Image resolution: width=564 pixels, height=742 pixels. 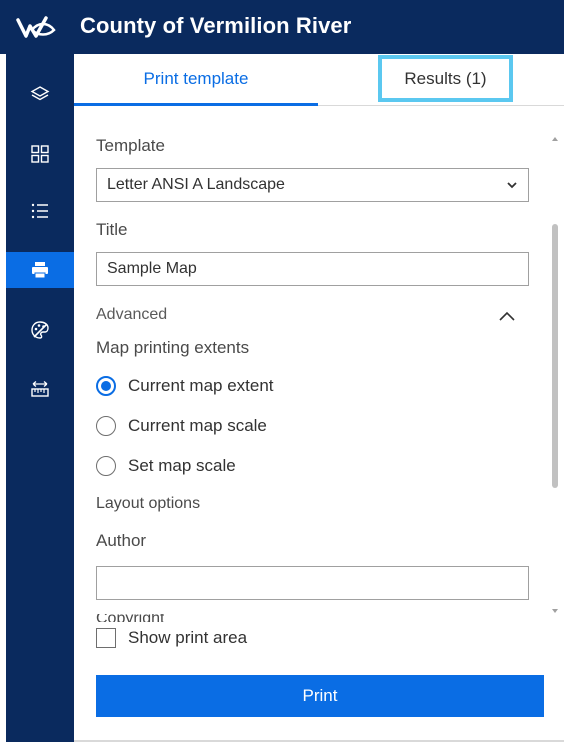 I want to click on title-input: Sample Map, so click(x=312, y=269).